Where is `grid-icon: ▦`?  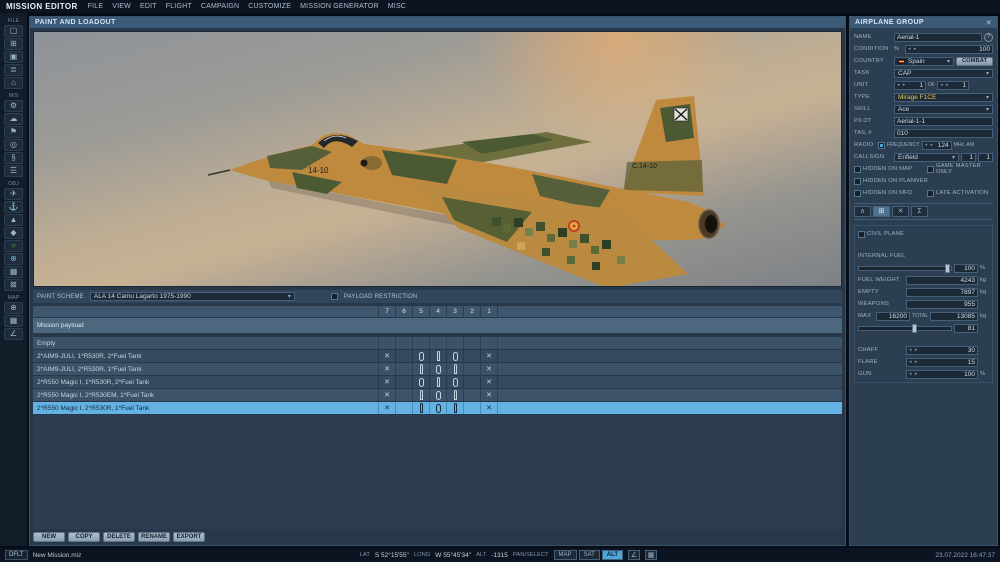
grid-icon: ▦ is located at coordinates (651, 555).